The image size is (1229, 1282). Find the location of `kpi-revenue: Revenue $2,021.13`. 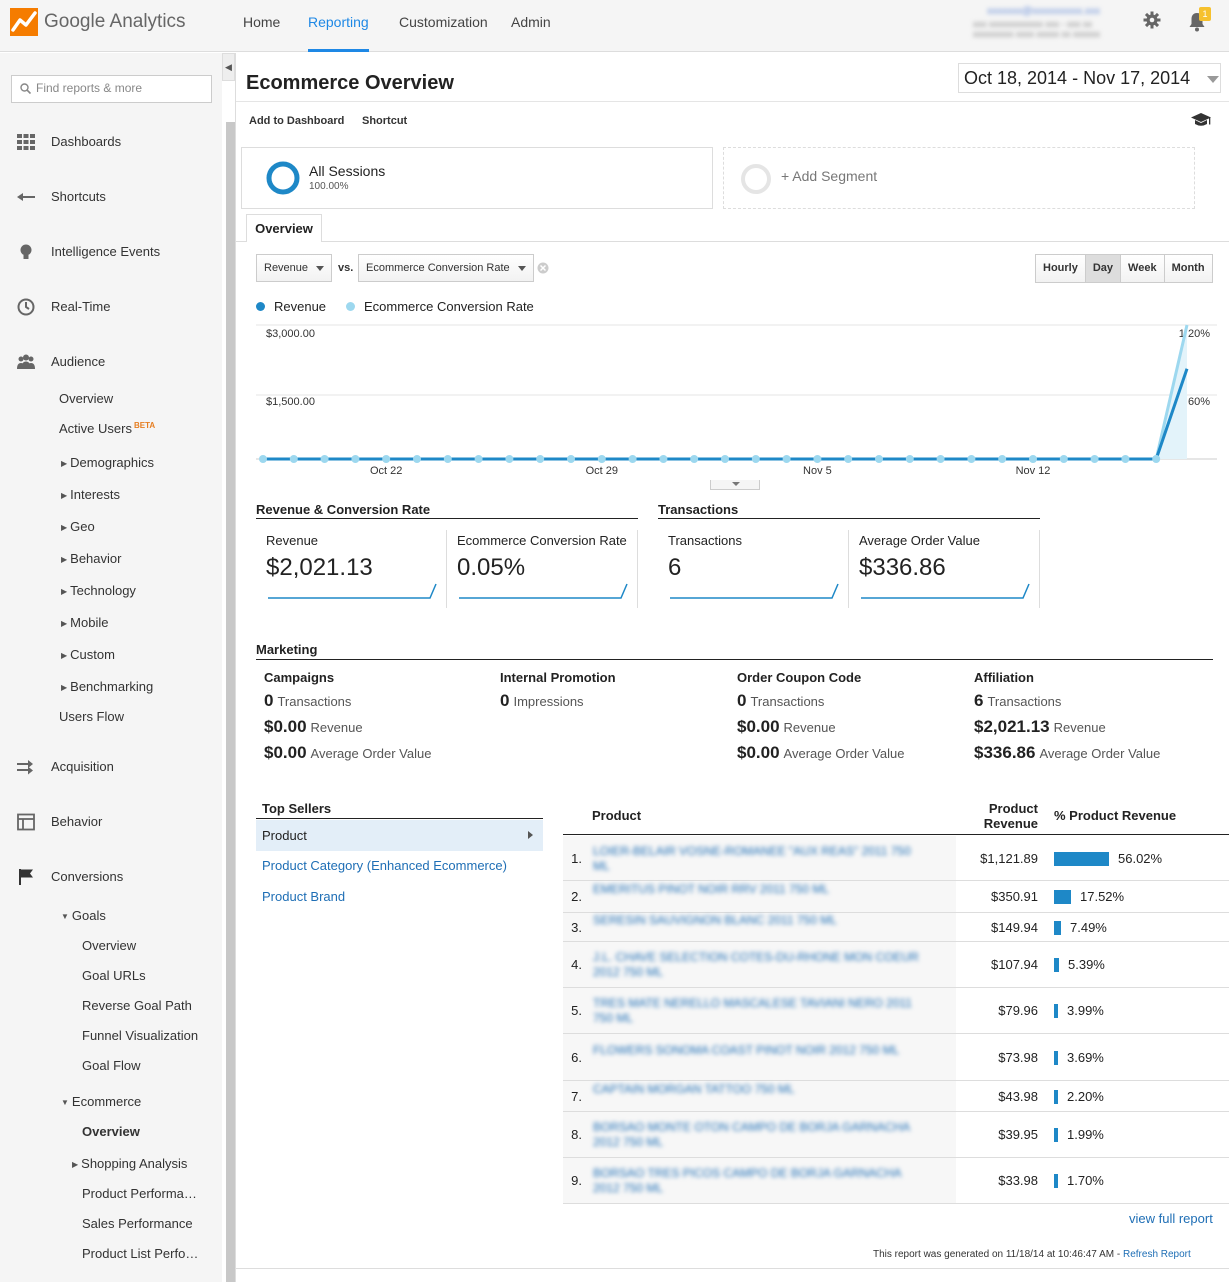

kpi-revenue: Revenue $2,021.13 is located at coordinates (351, 569).